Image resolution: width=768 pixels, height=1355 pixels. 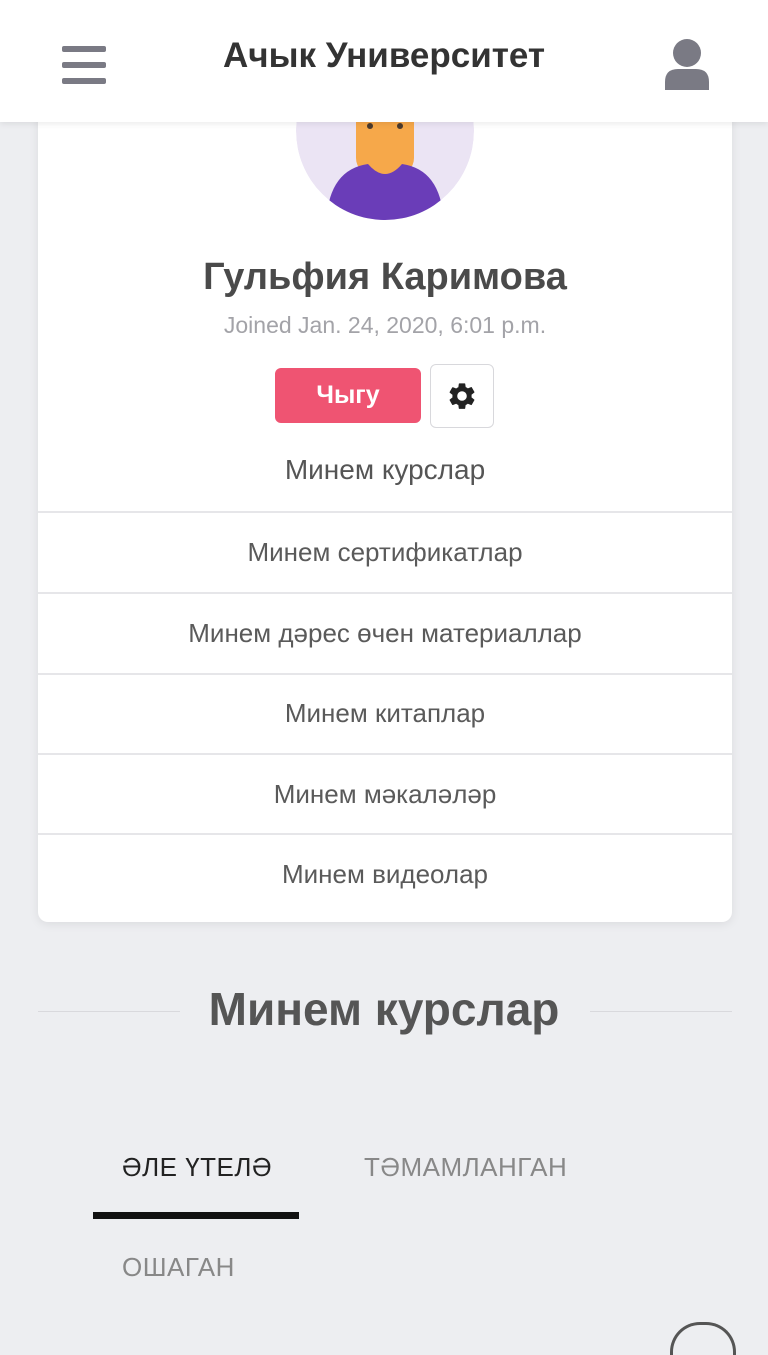 I want to click on top-app-bar: Ачык Университет, so click(x=384, y=61).